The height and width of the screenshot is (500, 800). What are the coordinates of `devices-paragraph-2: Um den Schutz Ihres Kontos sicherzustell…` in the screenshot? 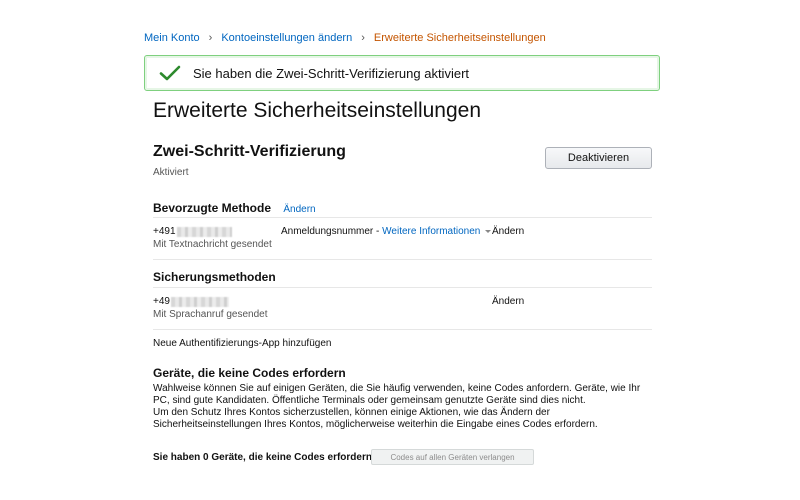 It's located at (375, 418).